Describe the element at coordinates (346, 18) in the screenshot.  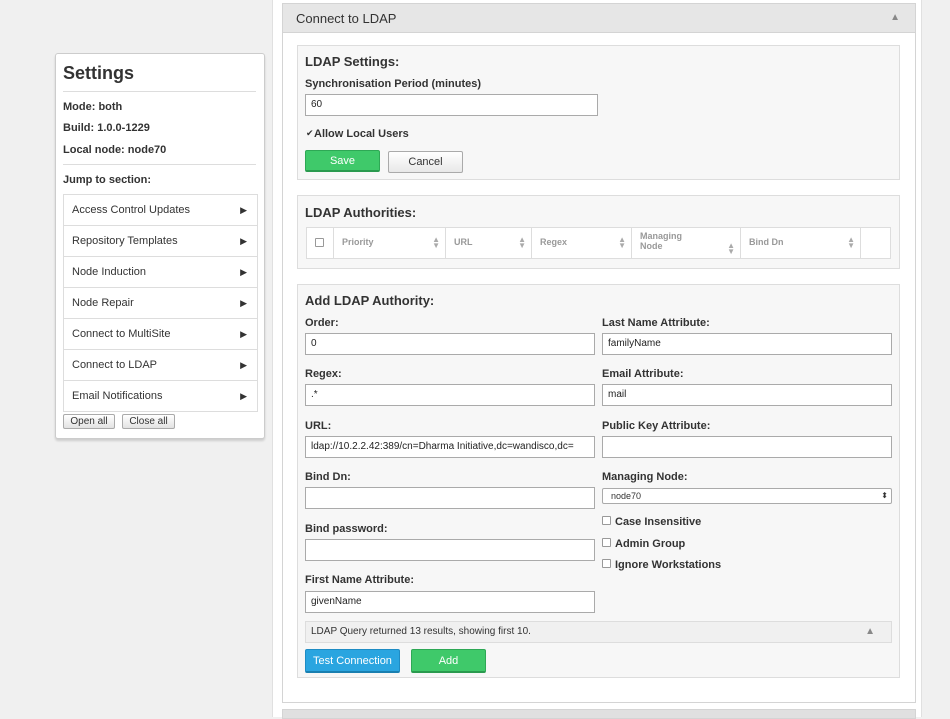
I see `ldap-panel-title: Connect to LDAP` at that location.